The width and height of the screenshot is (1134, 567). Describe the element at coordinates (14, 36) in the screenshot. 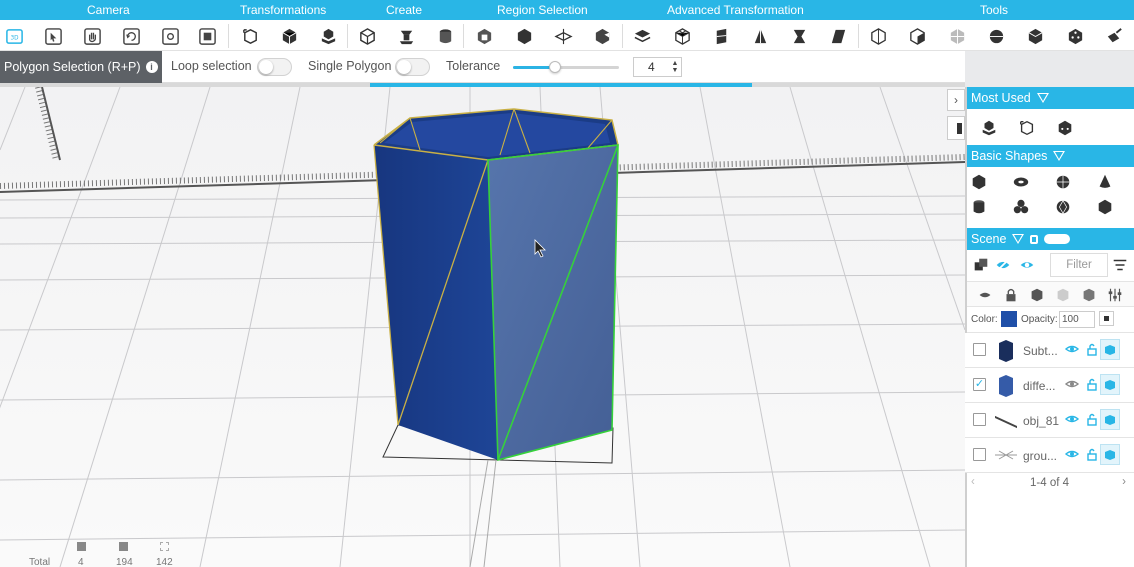

I see `view-3d-button: 3D` at that location.